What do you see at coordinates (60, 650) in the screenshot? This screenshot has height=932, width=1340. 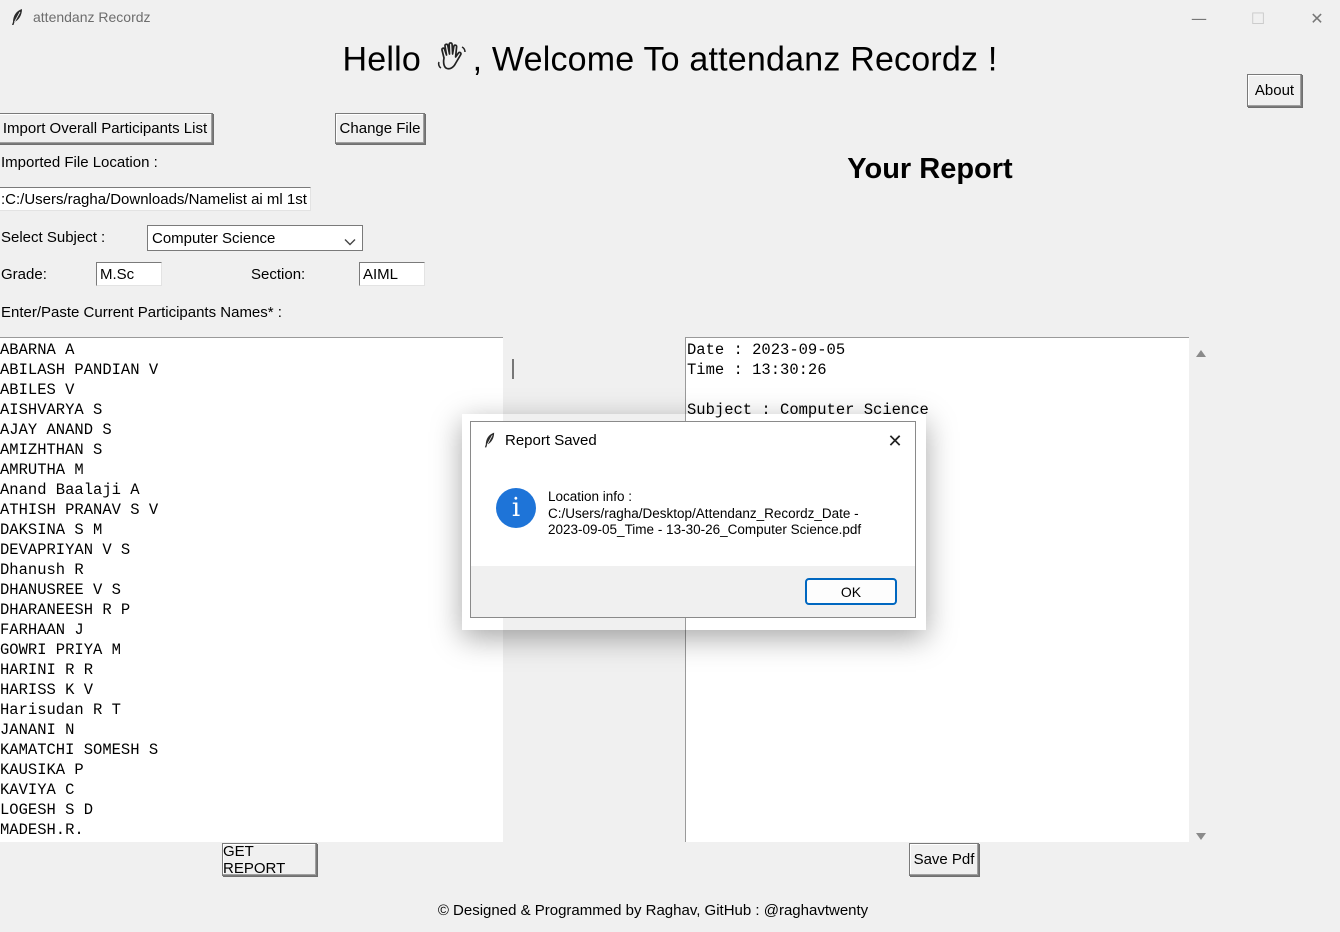 I see `participant-name-line: GOWRI PRIYA M` at bounding box center [60, 650].